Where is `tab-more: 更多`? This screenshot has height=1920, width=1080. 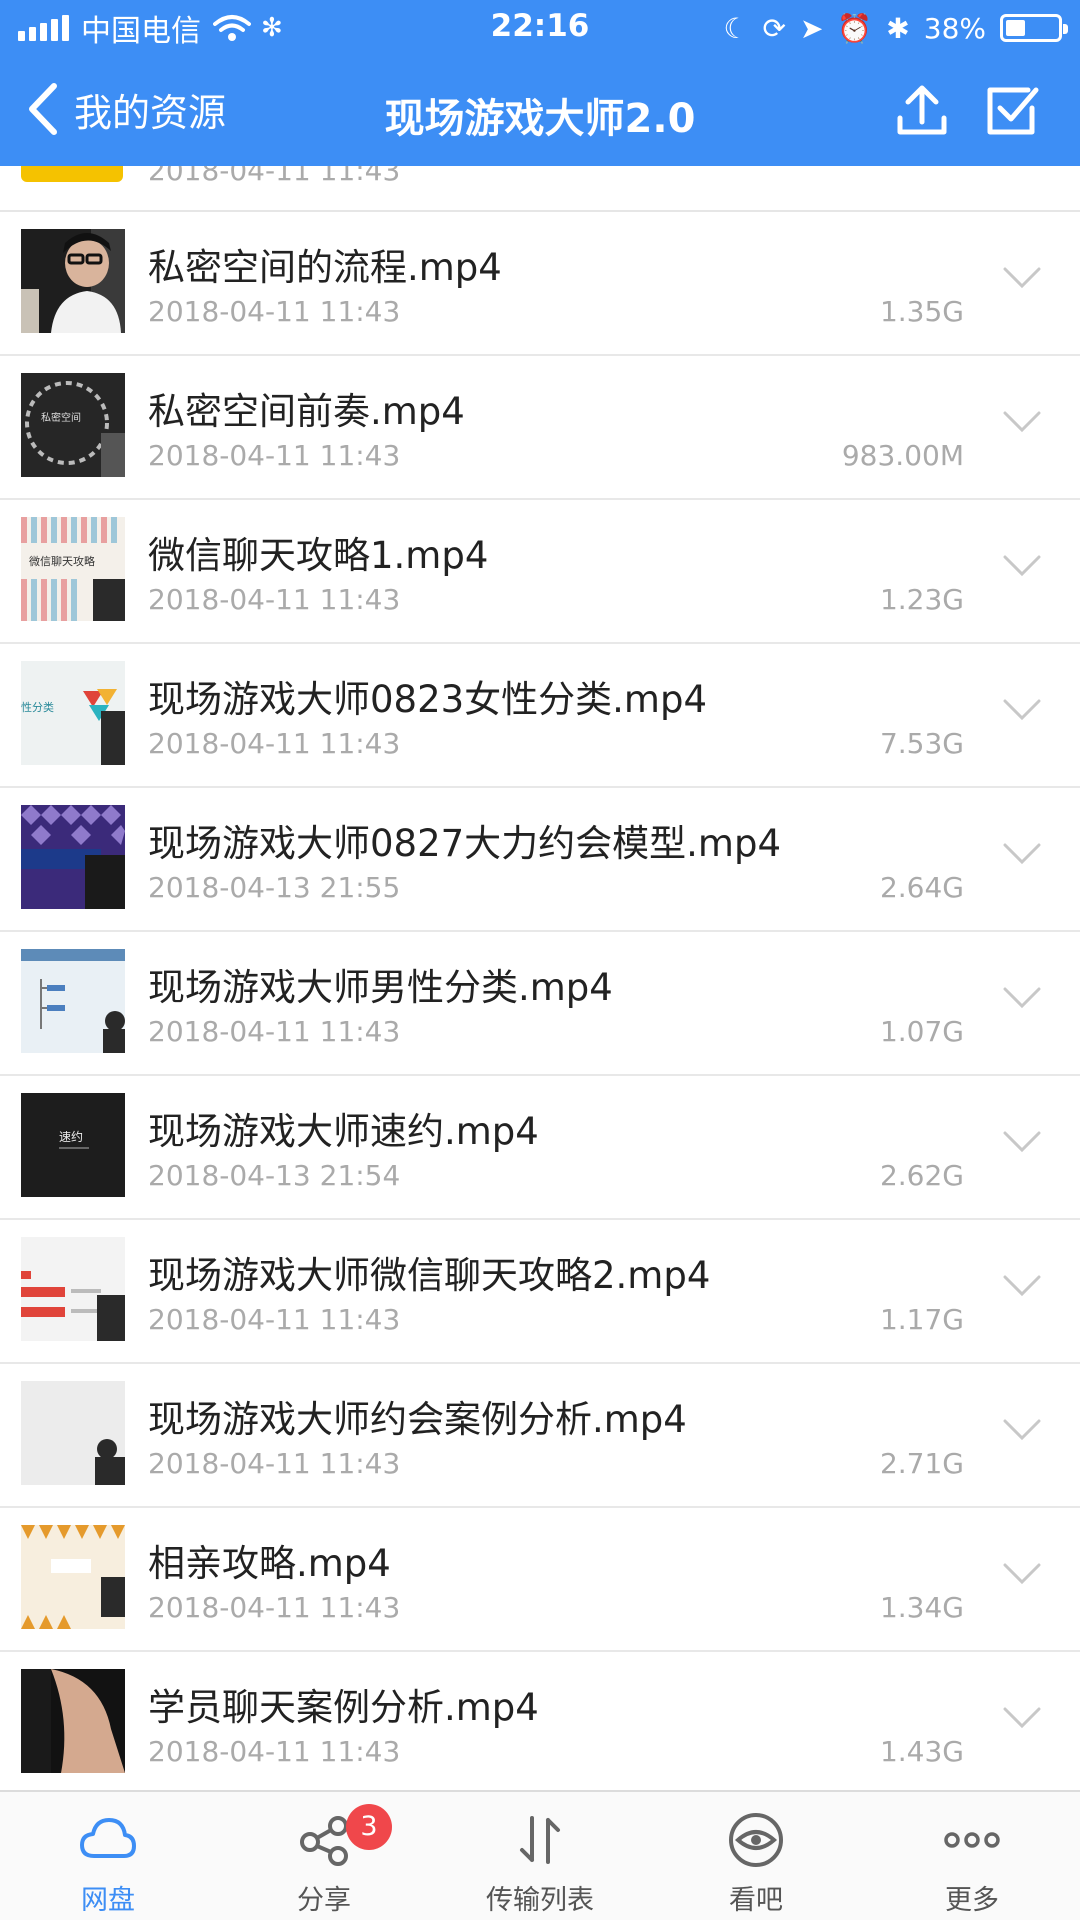
tab-more: 更多 is located at coordinates (972, 1856).